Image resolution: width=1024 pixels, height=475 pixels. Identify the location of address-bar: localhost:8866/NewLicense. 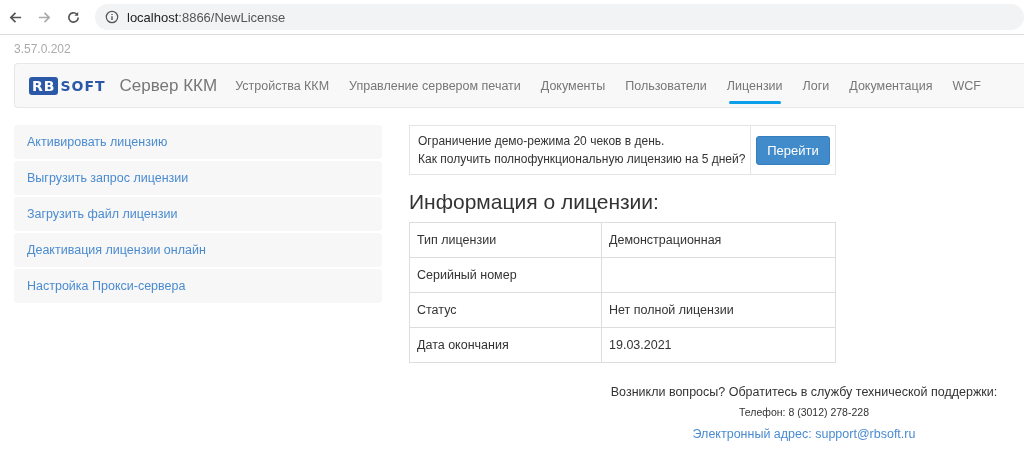
(559, 17).